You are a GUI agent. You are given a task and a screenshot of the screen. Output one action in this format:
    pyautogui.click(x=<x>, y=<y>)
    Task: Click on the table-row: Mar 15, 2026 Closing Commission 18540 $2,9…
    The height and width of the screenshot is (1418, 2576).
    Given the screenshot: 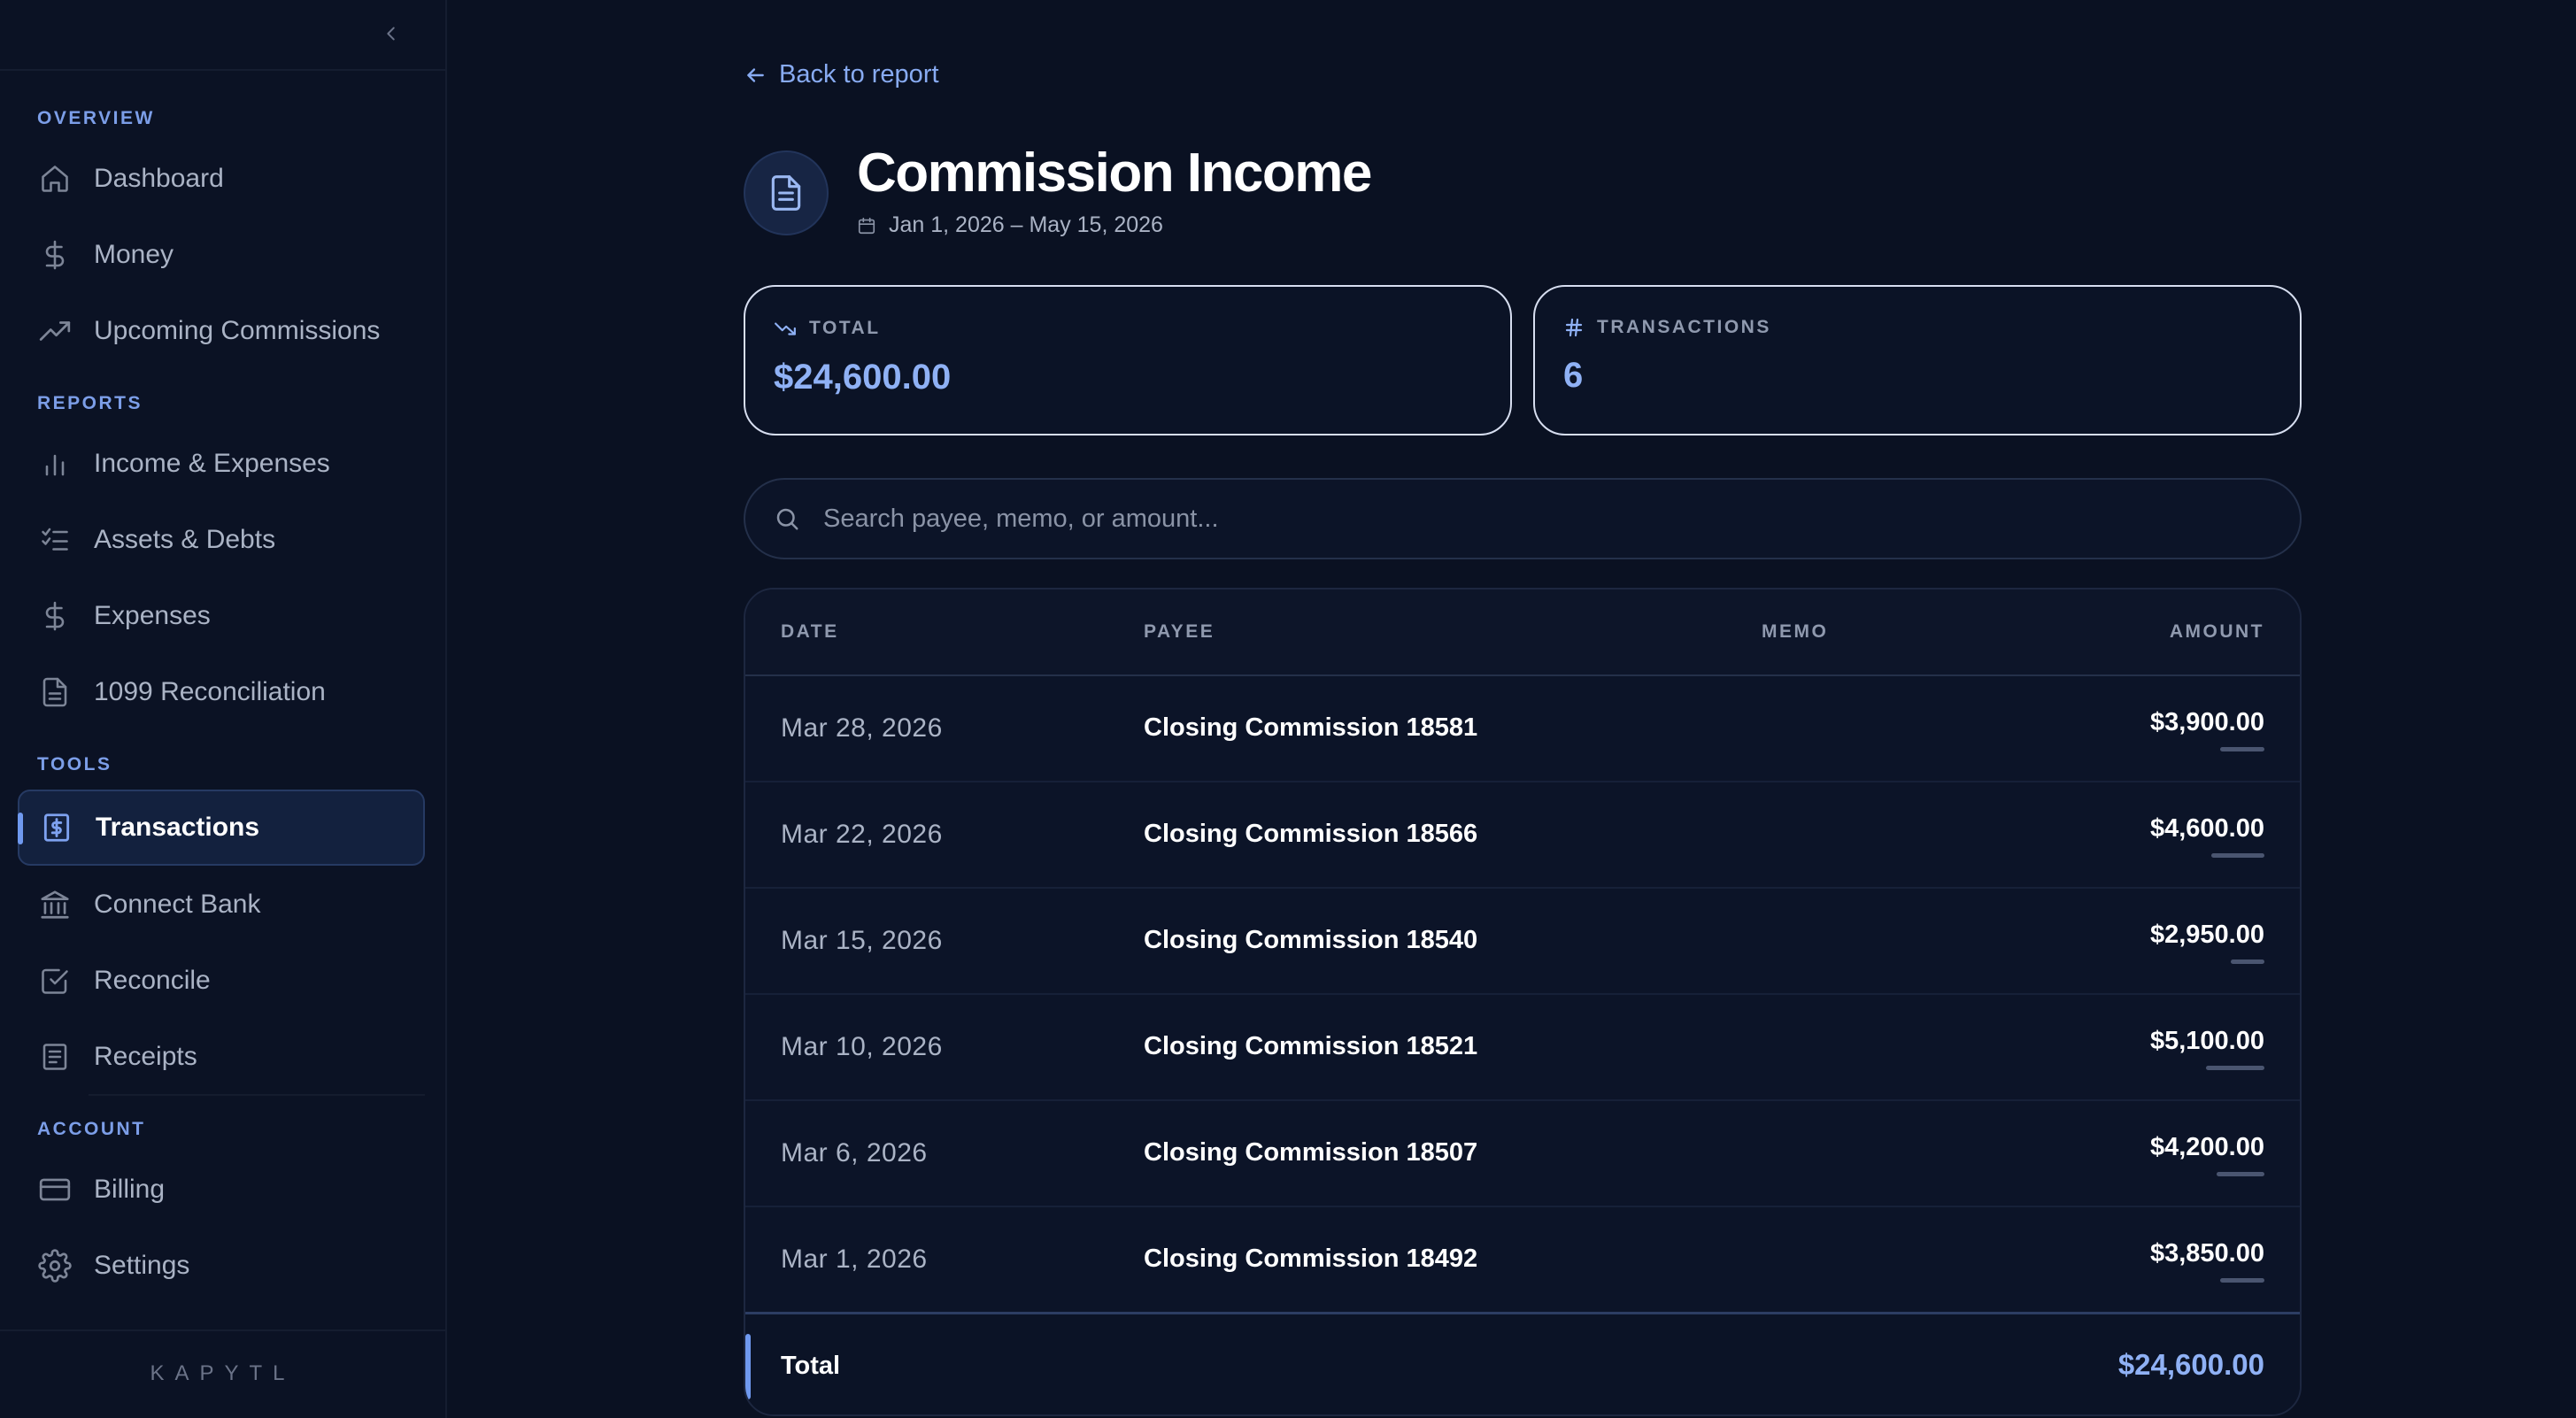 What is the action you would take?
    pyautogui.click(x=1522, y=942)
    